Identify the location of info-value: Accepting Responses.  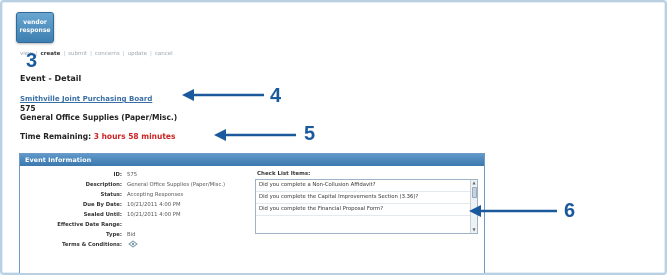
(155, 195).